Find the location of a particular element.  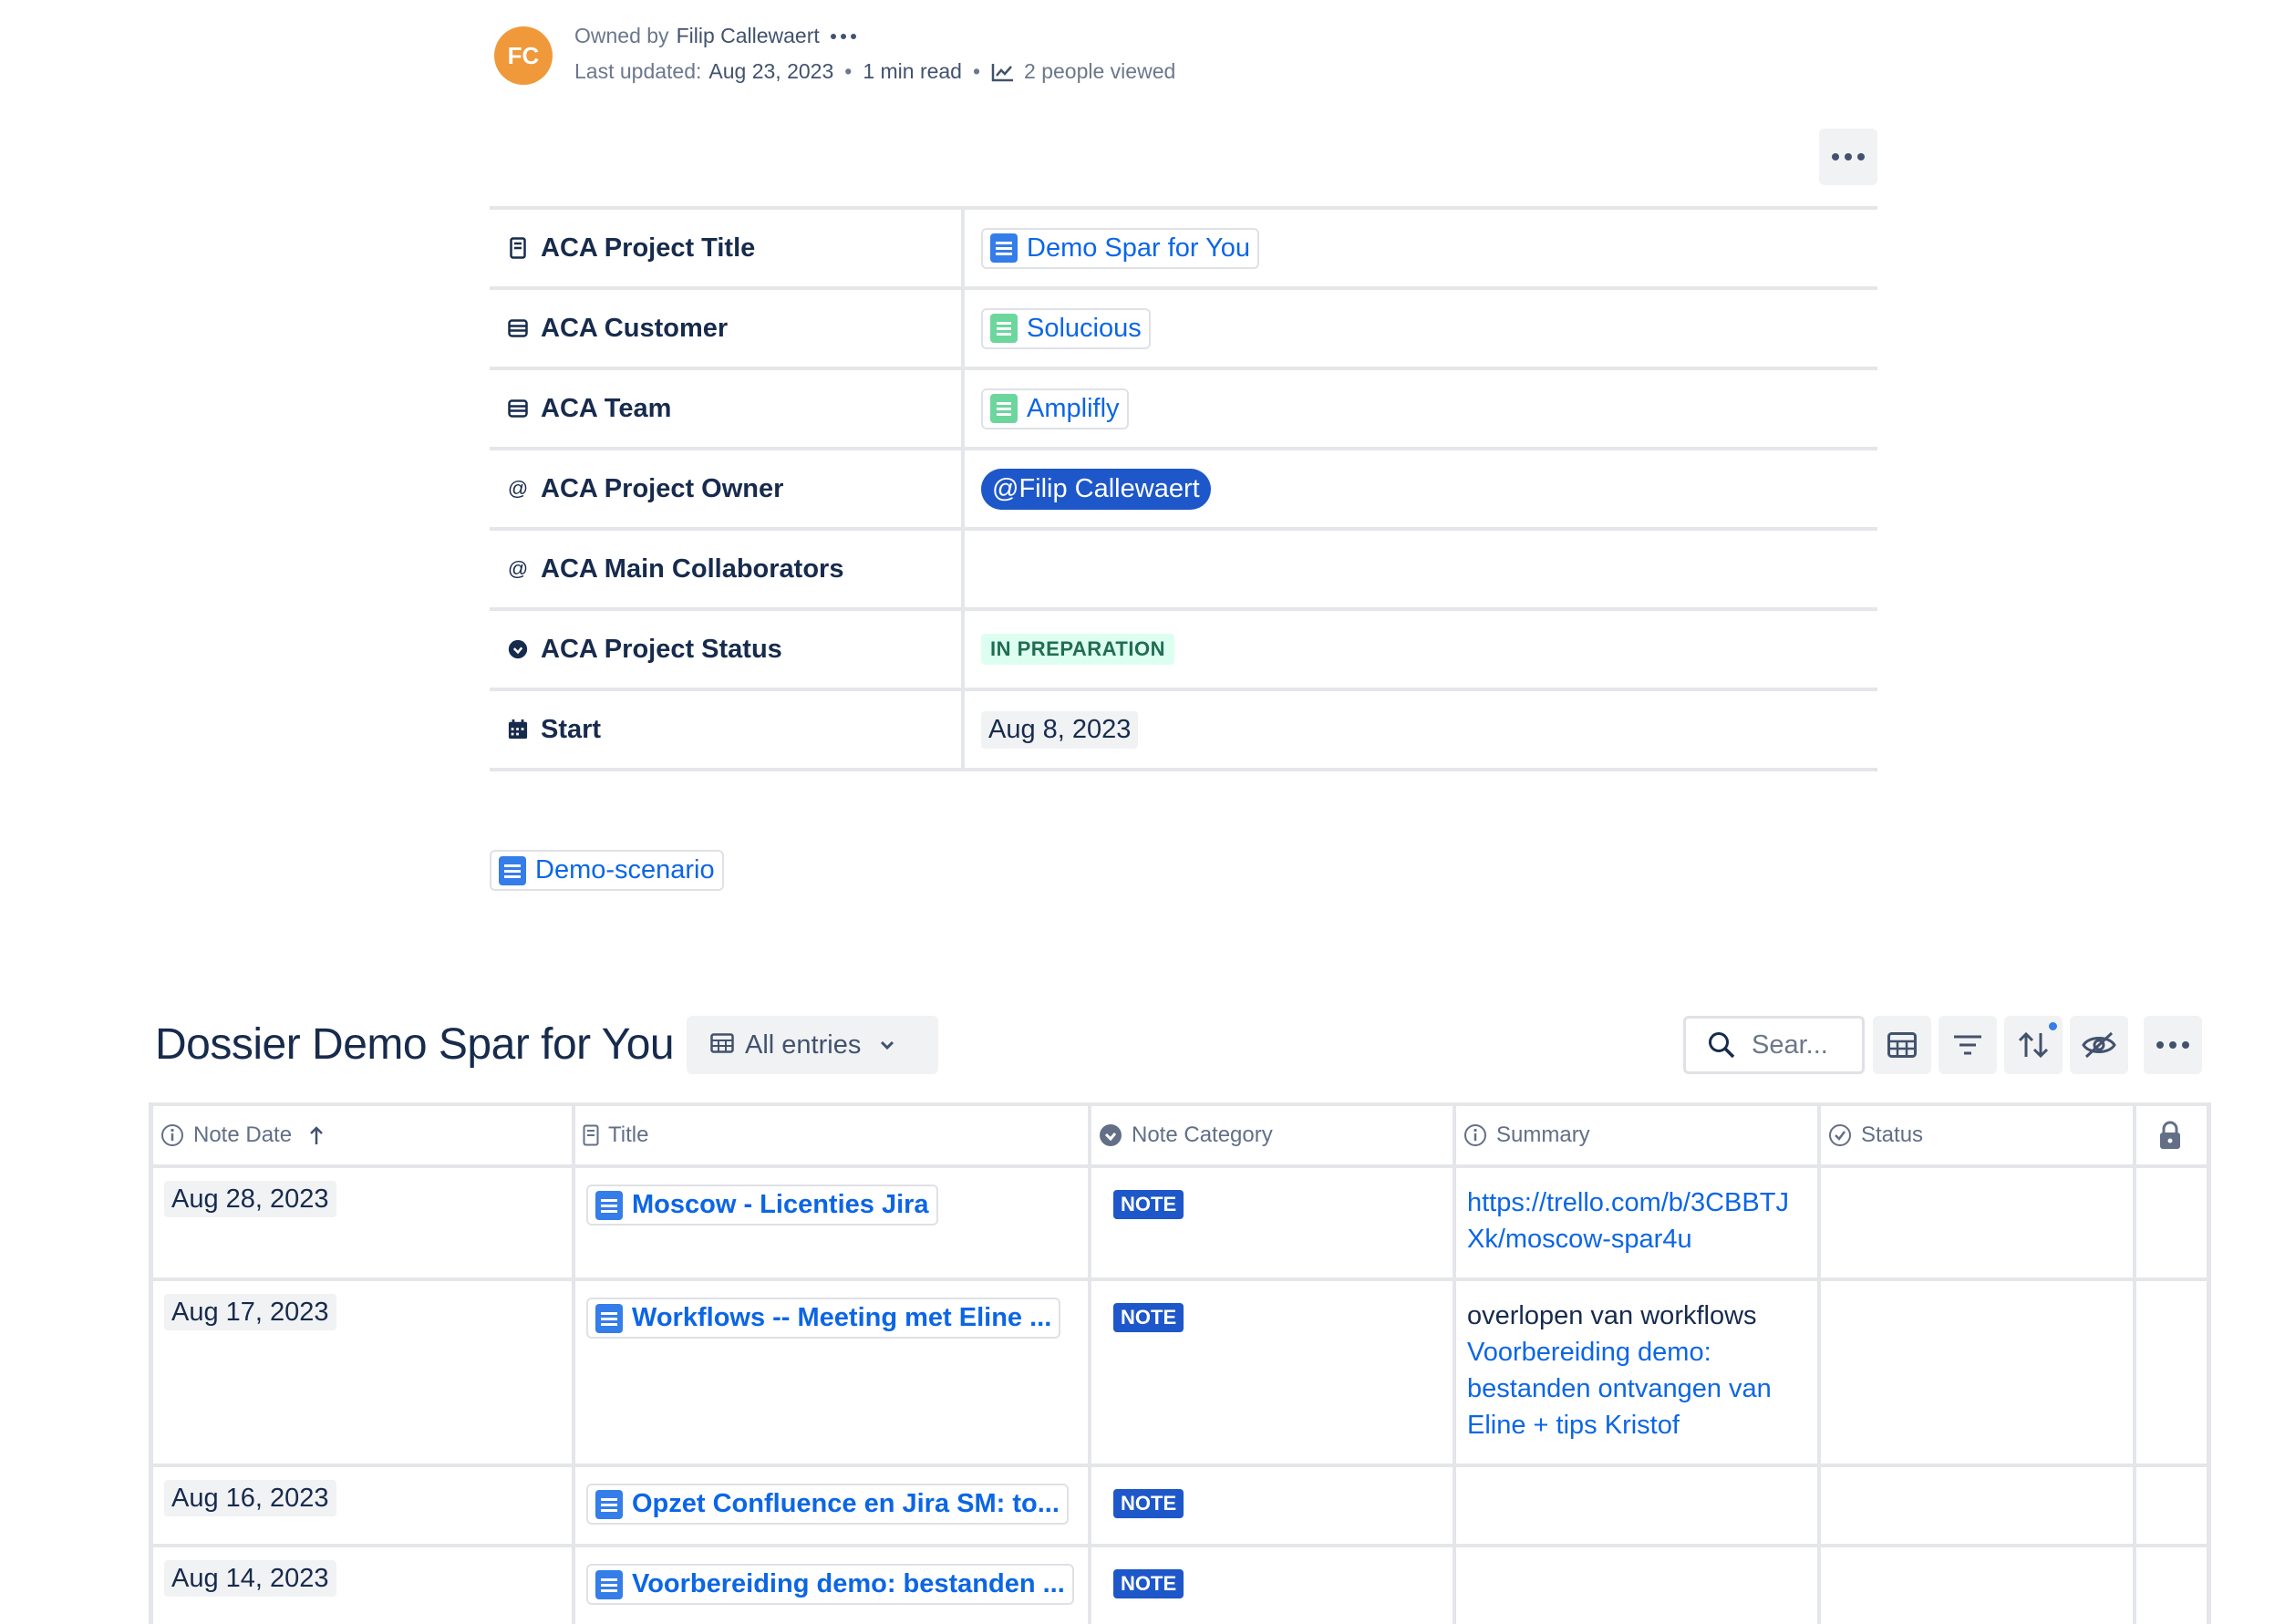

row-title-link: Moscow - Licenties Jira is located at coordinates (762, 1205).